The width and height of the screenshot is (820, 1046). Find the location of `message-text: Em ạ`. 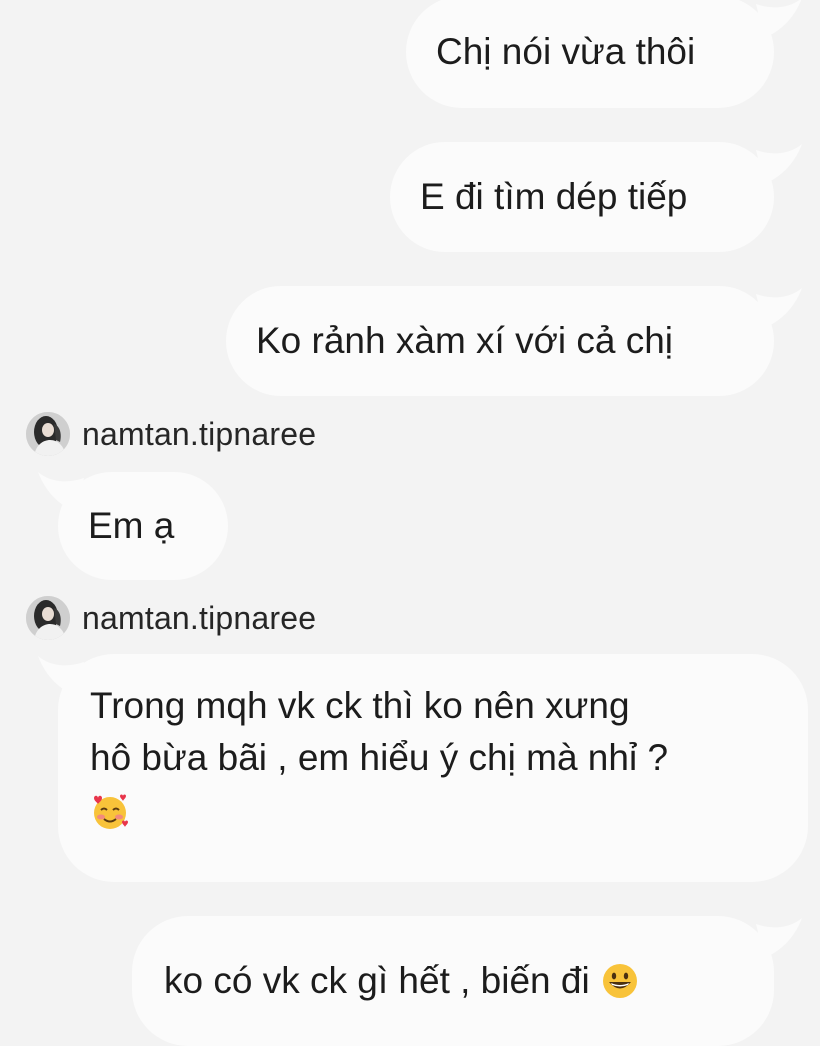

message-text: Em ạ is located at coordinates (131, 525).